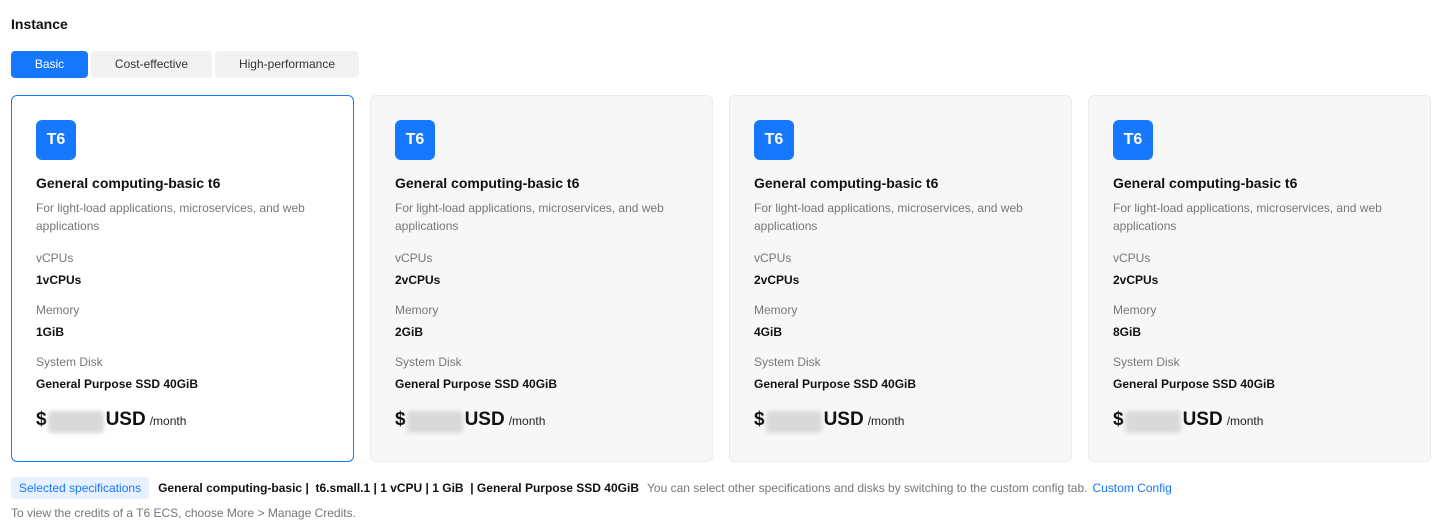 The height and width of the screenshot is (531, 1451). Describe the element at coordinates (768, 332) in the screenshot. I see `memory-value: 4GiB` at that location.